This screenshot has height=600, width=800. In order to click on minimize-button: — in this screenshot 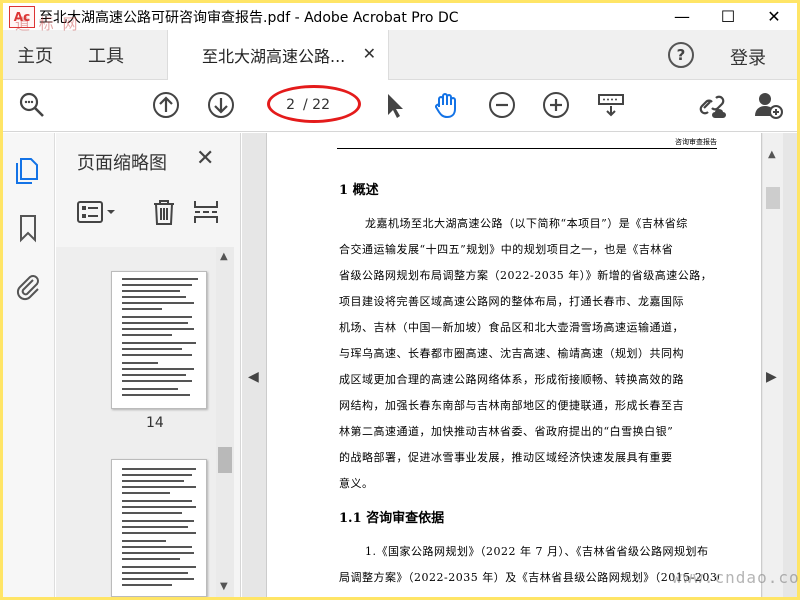, I will do `click(682, 16)`.